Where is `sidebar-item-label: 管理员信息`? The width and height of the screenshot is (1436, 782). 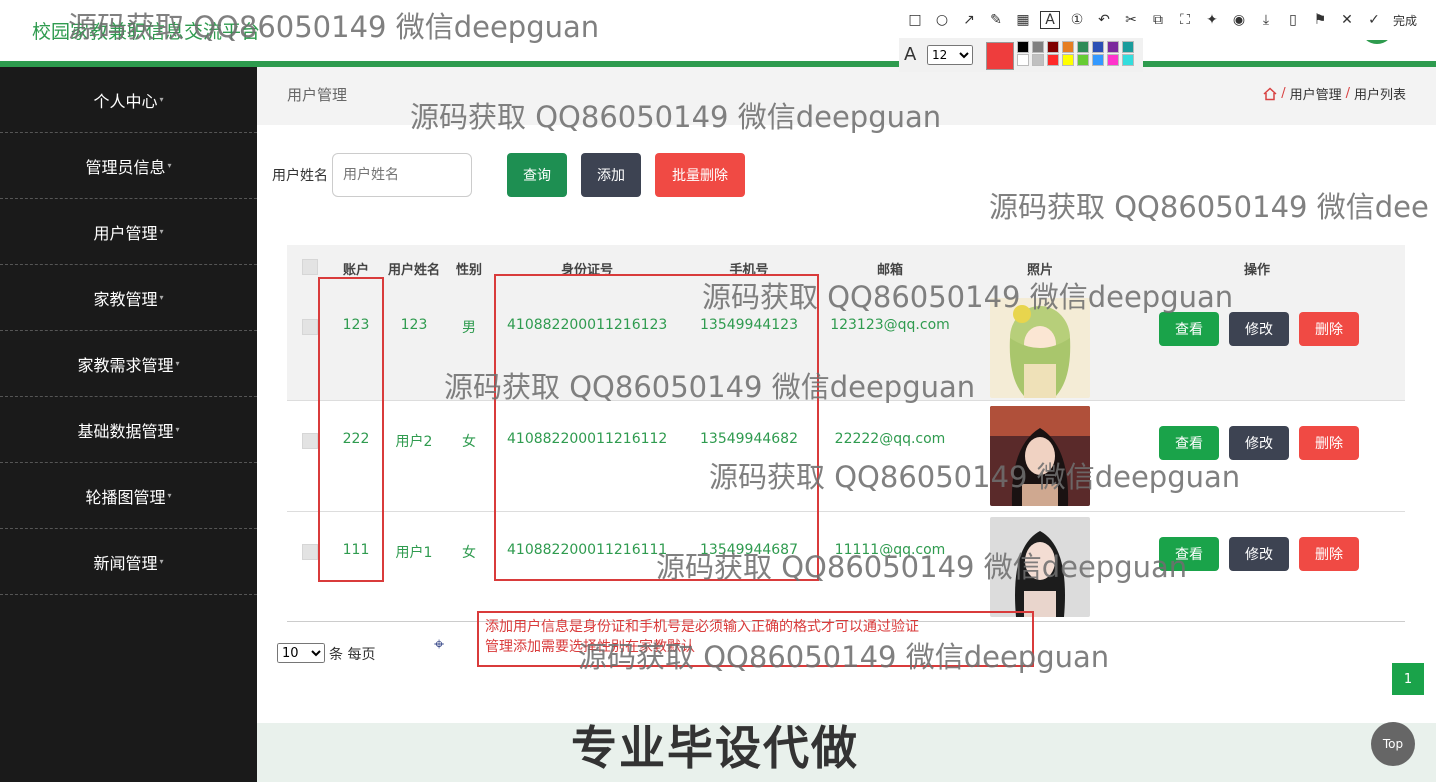
sidebar-item-label: 管理员信息 is located at coordinates (125, 167).